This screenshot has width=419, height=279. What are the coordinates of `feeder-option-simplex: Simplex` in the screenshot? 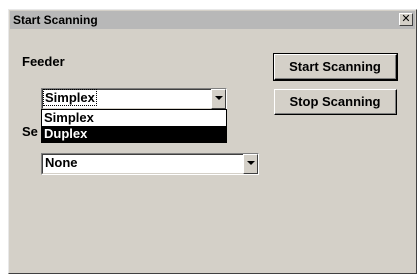 It's located at (134, 118).